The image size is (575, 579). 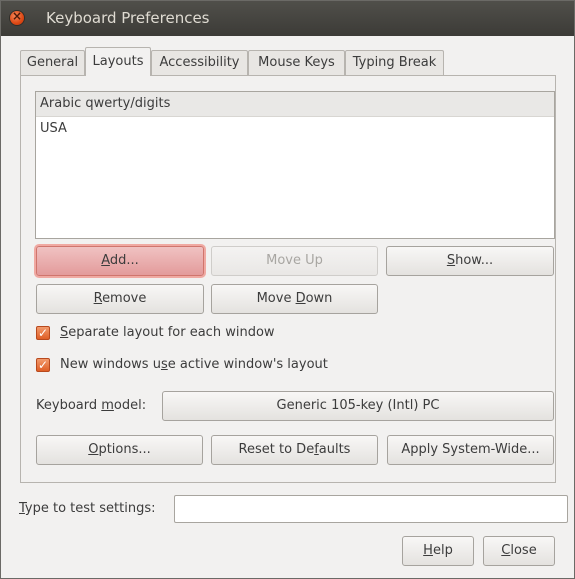 I want to click on new-windows-checkbox: New windows use active window's layout, so click(x=236, y=365).